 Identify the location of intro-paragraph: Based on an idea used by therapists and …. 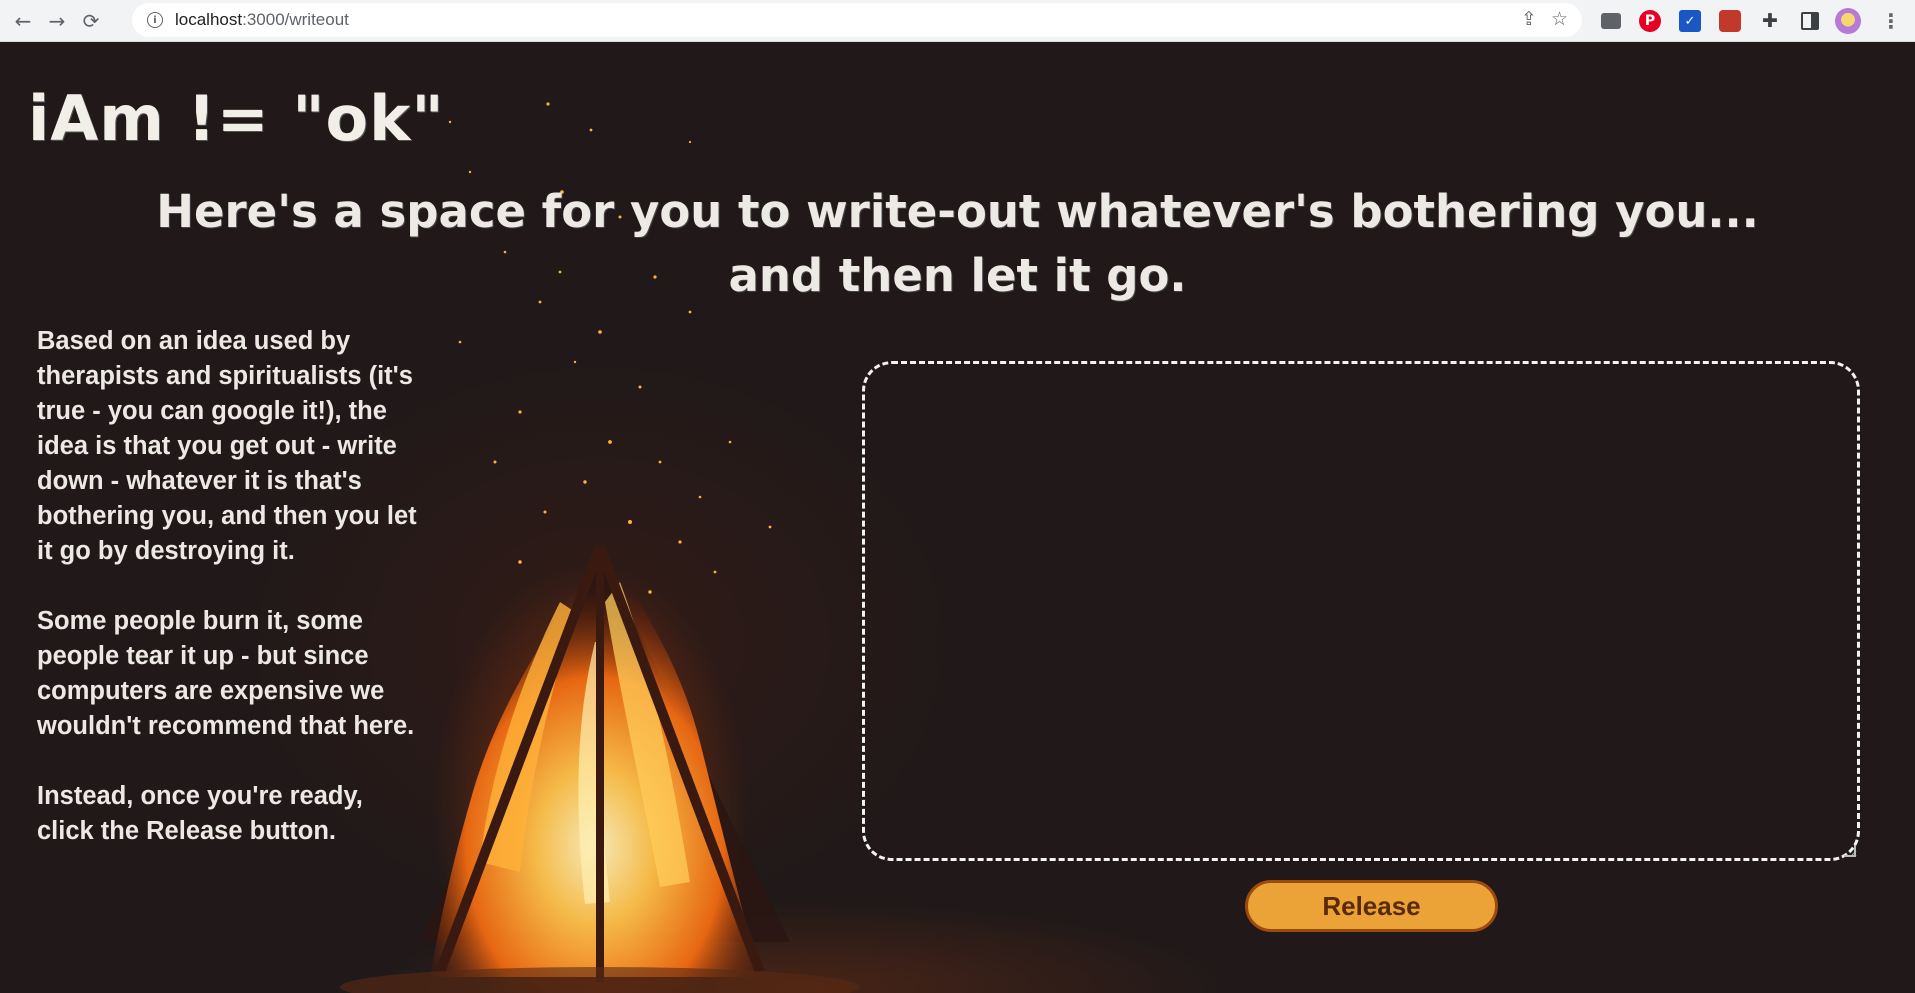
(227, 446).